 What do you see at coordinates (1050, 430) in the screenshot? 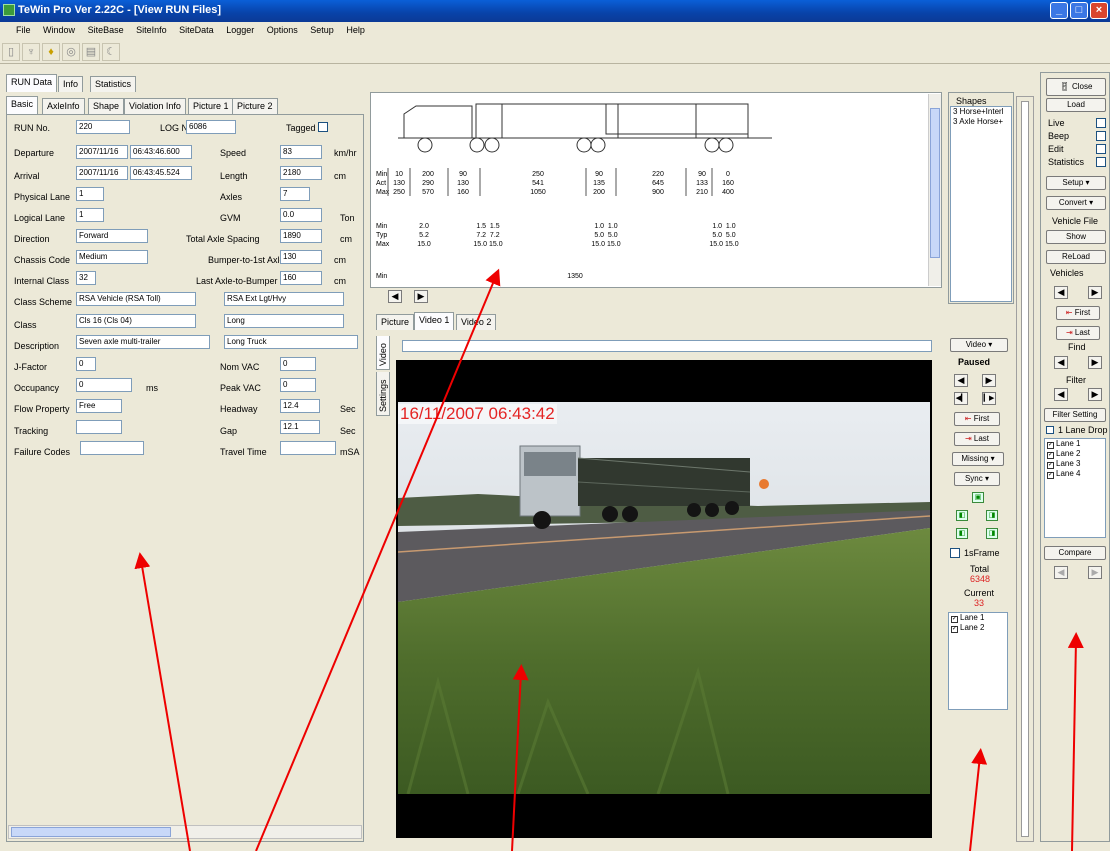
I see `lane-drop-checkbox` at bounding box center [1050, 430].